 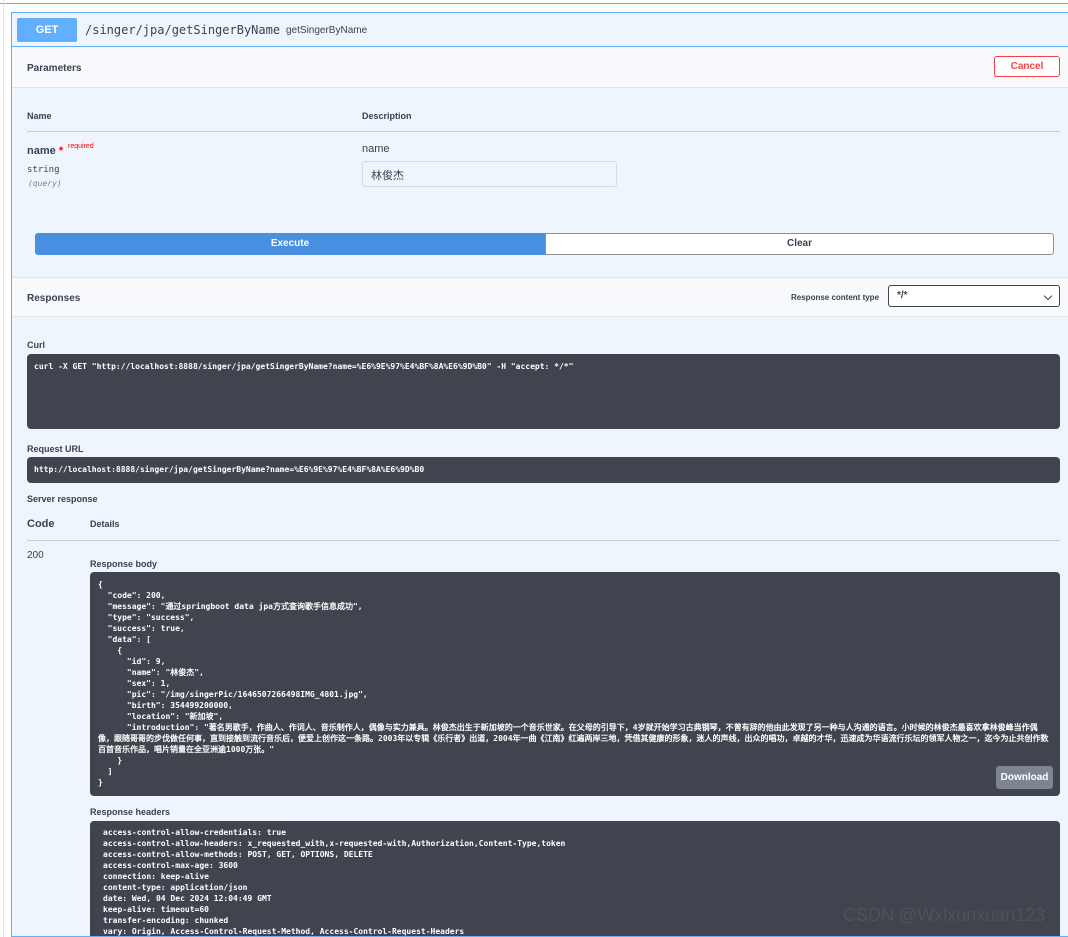 What do you see at coordinates (974, 296) in the screenshot?
I see `content-type-select: */*` at bounding box center [974, 296].